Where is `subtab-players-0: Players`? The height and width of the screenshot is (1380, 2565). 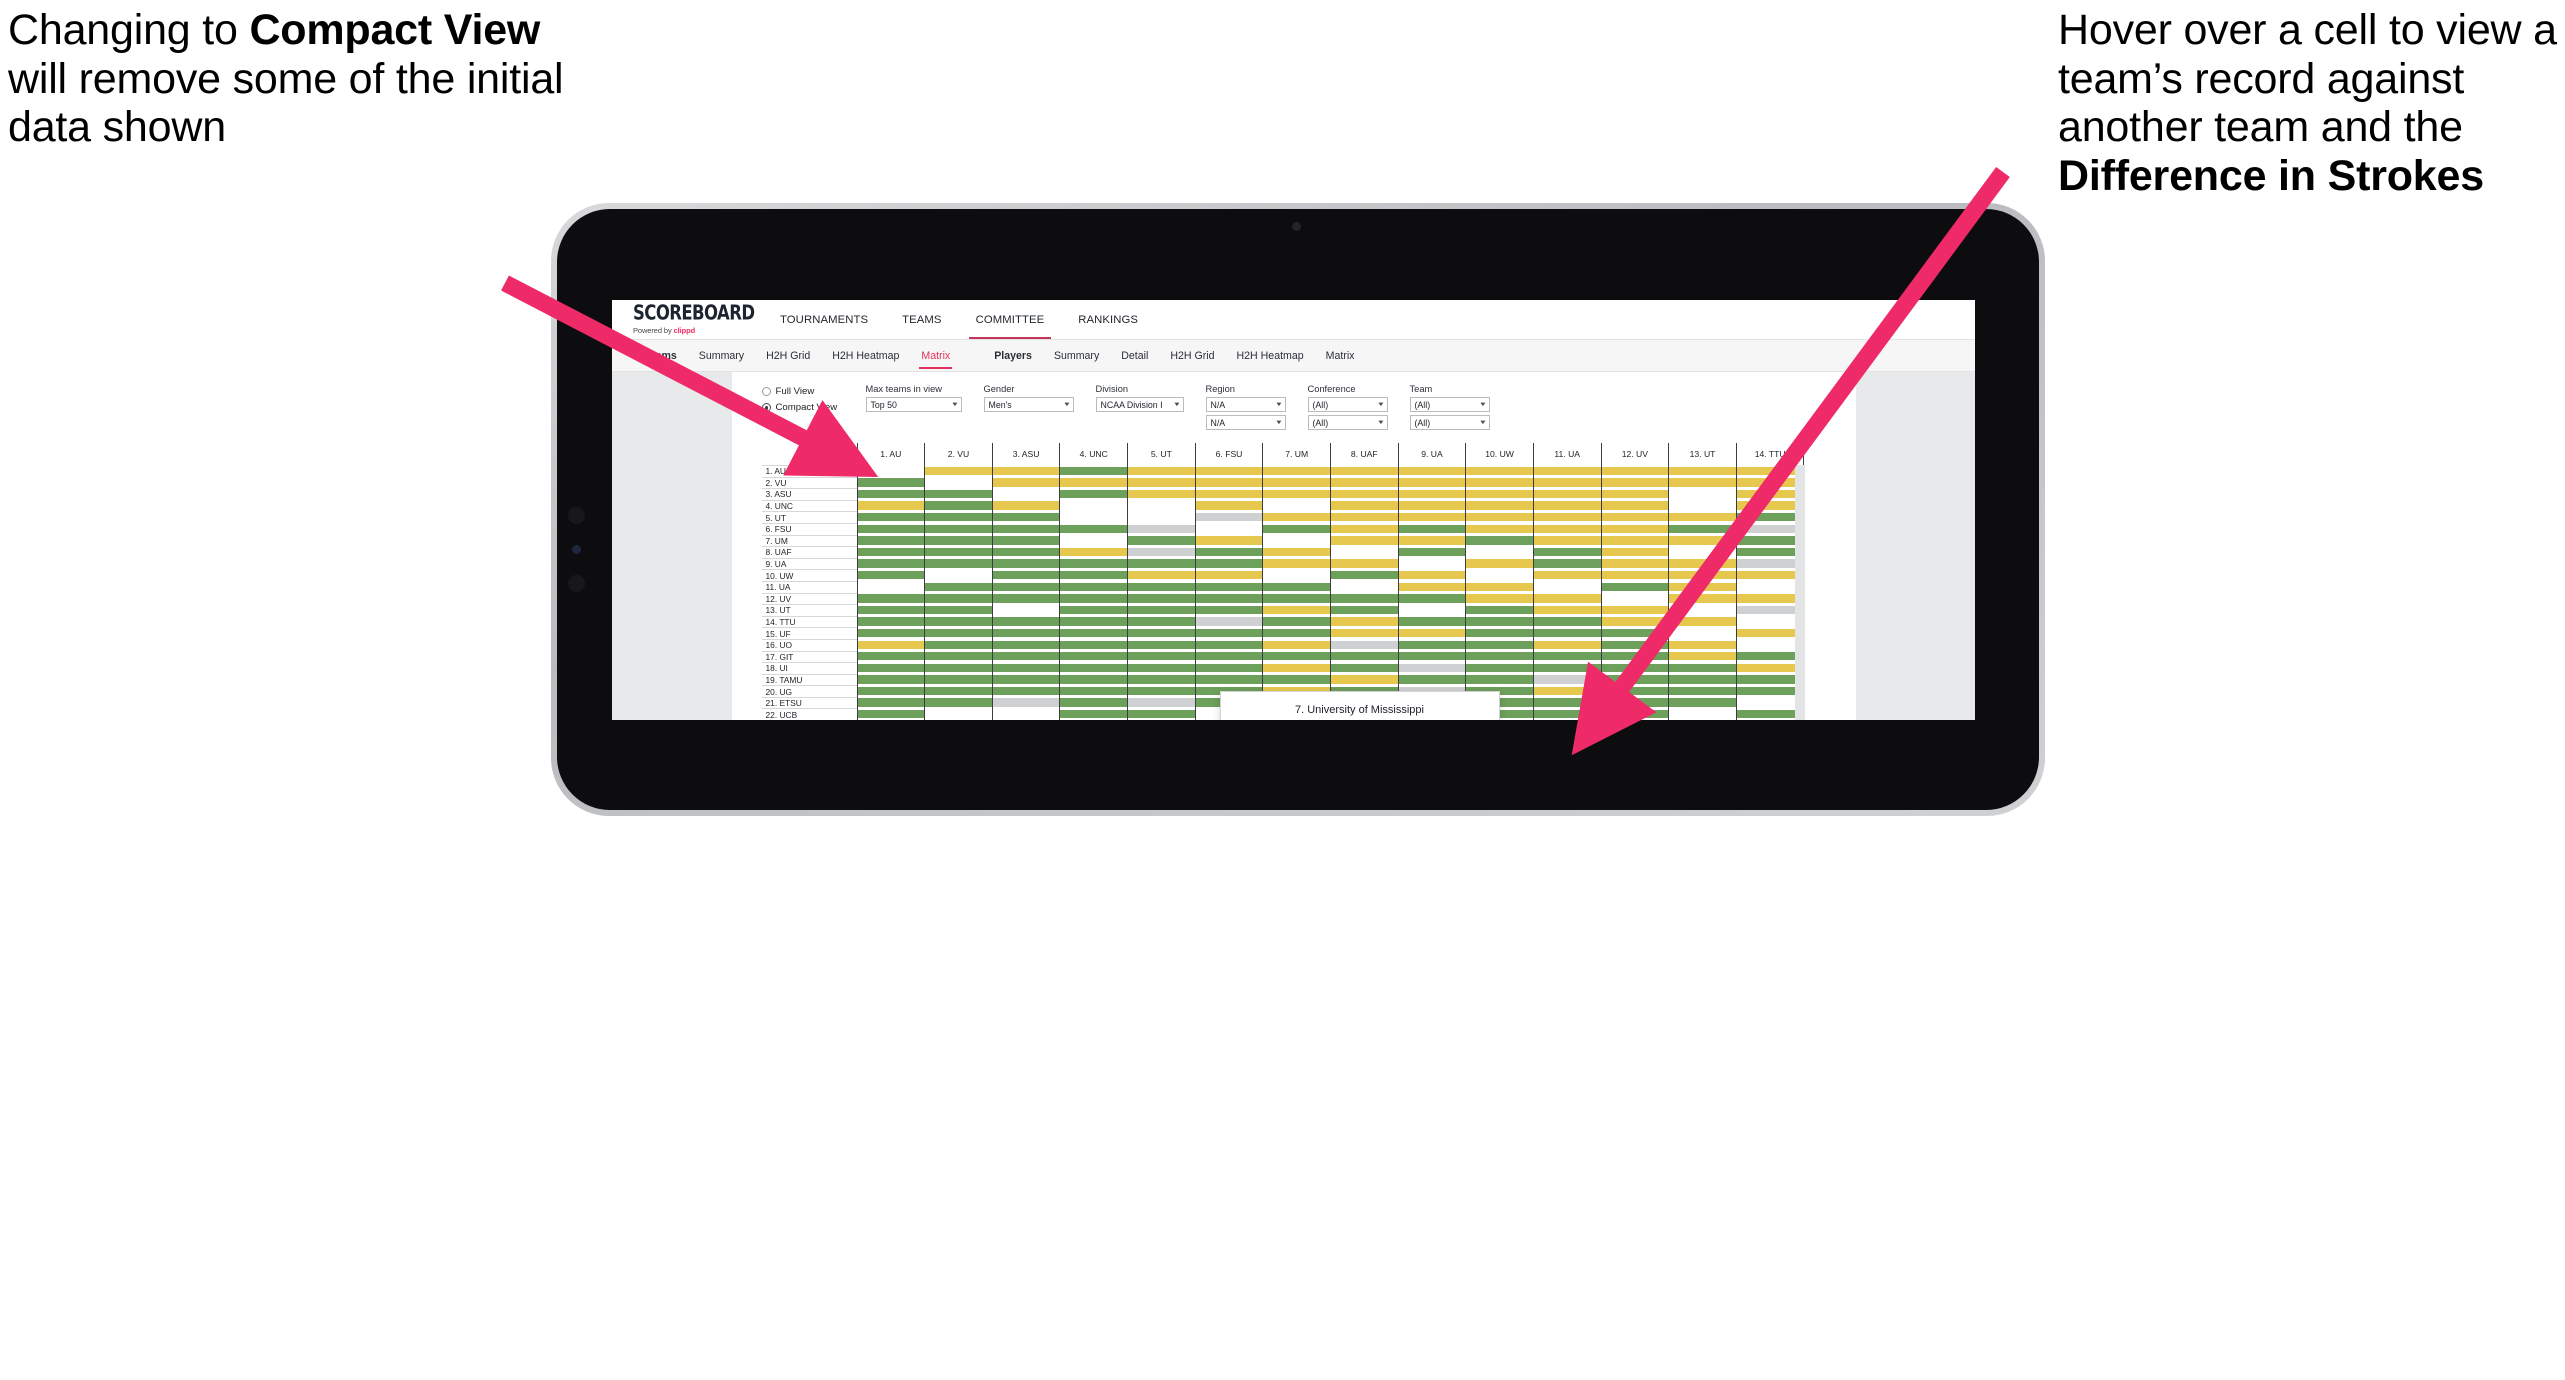 subtab-players-0: Players is located at coordinates (1013, 356).